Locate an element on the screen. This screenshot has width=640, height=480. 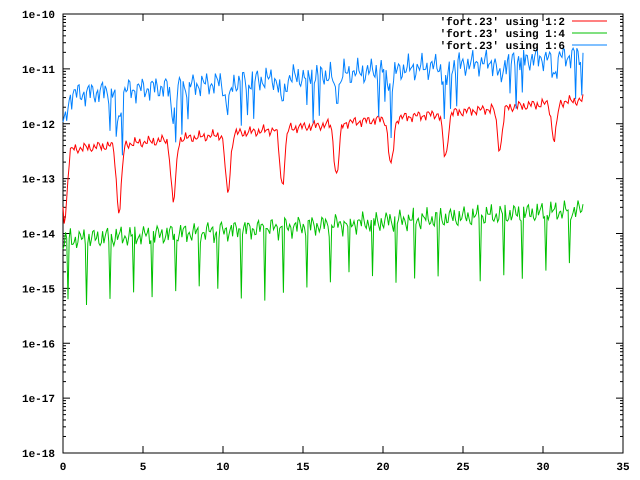
tick-label: 25 is located at coordinates (463, 468).